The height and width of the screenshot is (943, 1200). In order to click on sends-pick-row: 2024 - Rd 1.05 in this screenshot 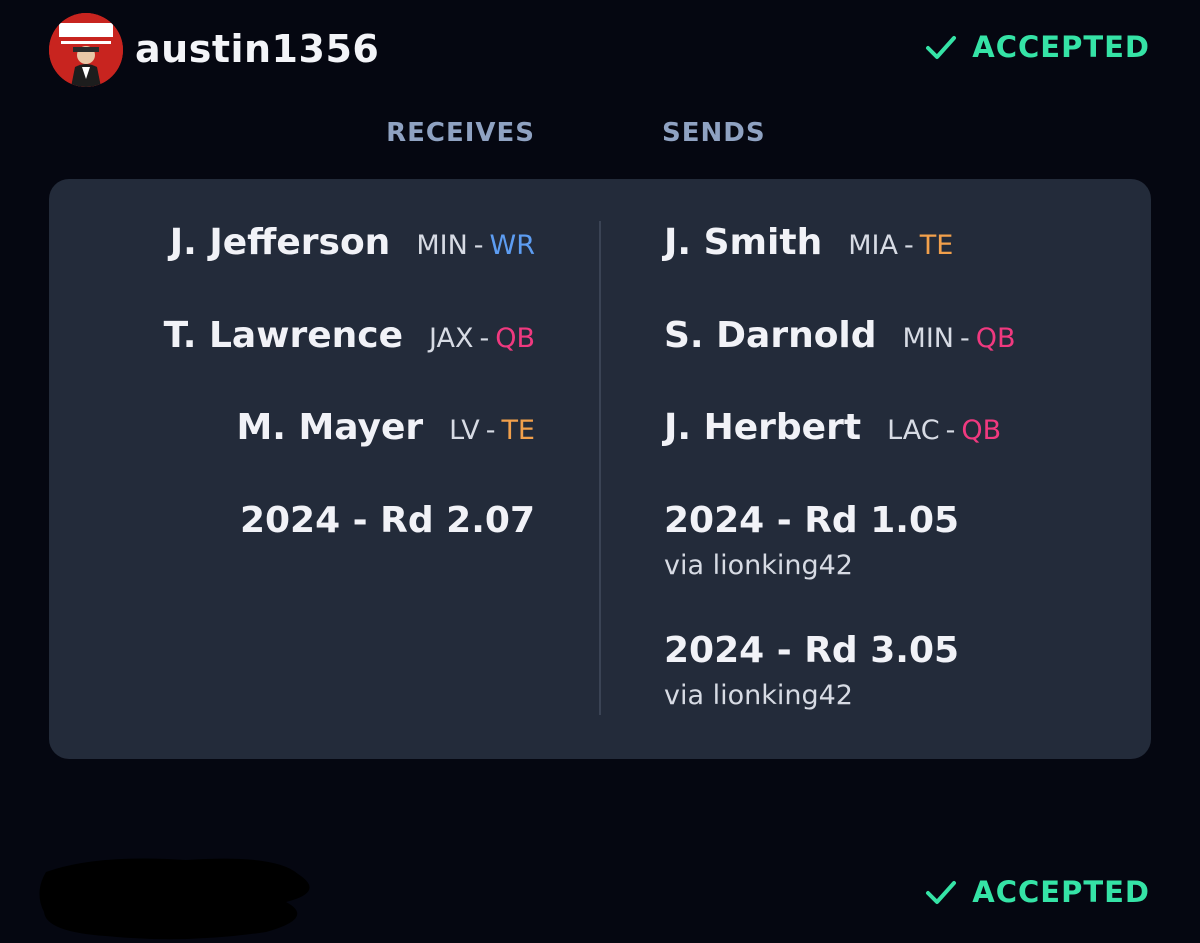, I will do `click(811, 520)`.